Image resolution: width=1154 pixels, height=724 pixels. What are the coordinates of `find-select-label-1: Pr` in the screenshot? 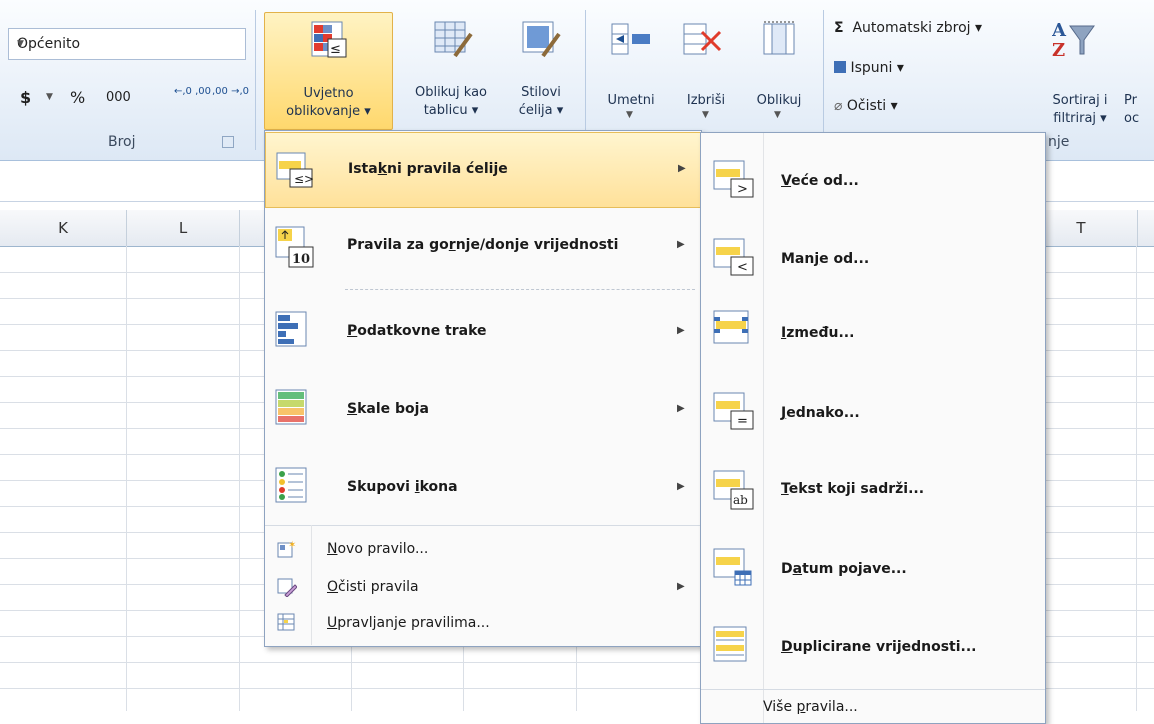 It's located at (1130, 100).